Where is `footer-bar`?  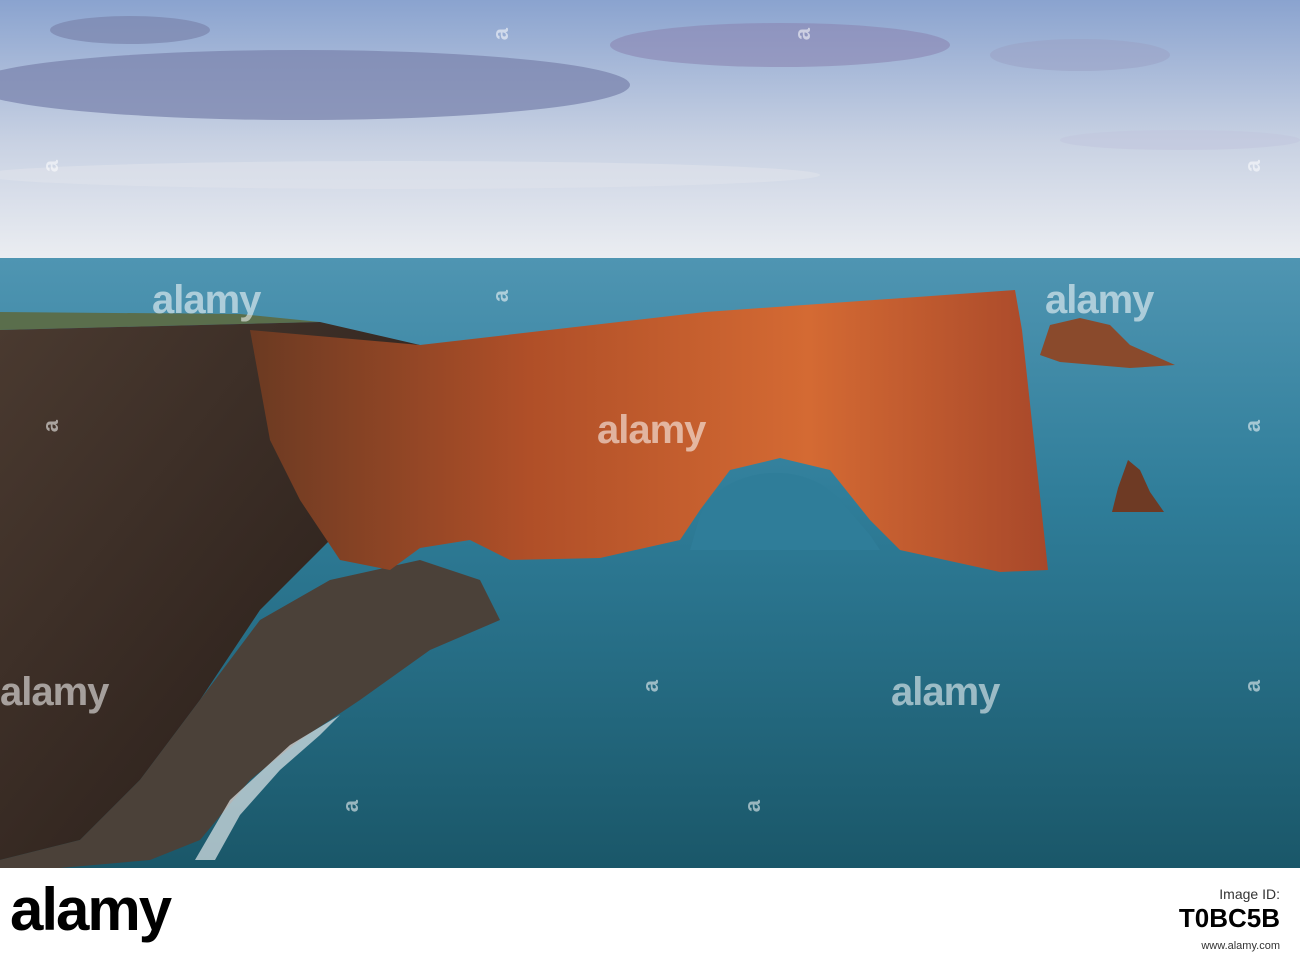
footer-bar is located at coordinates (650, 912).